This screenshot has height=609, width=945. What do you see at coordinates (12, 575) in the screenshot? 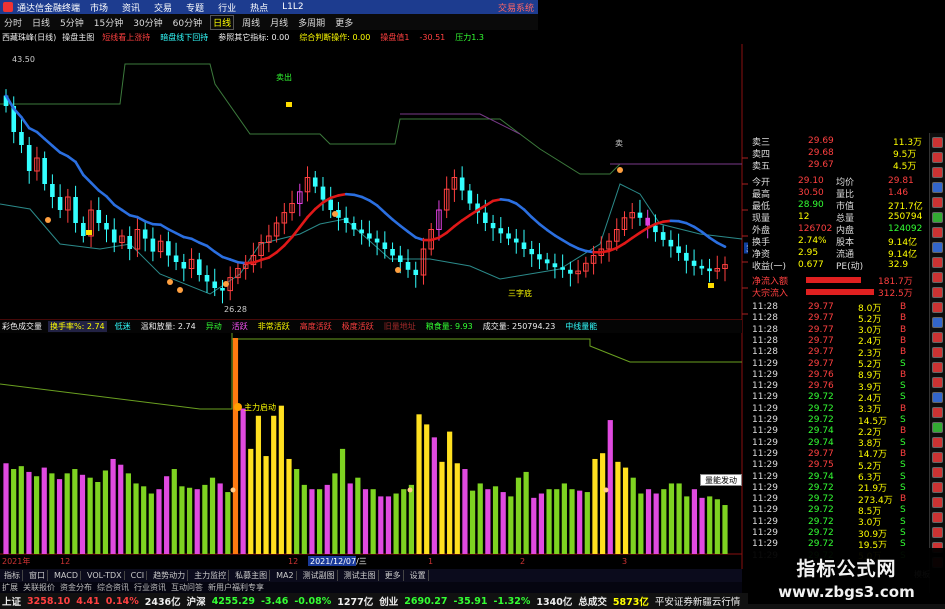
I see `tab-indicator: 指标` at bounding box center [12, 575].